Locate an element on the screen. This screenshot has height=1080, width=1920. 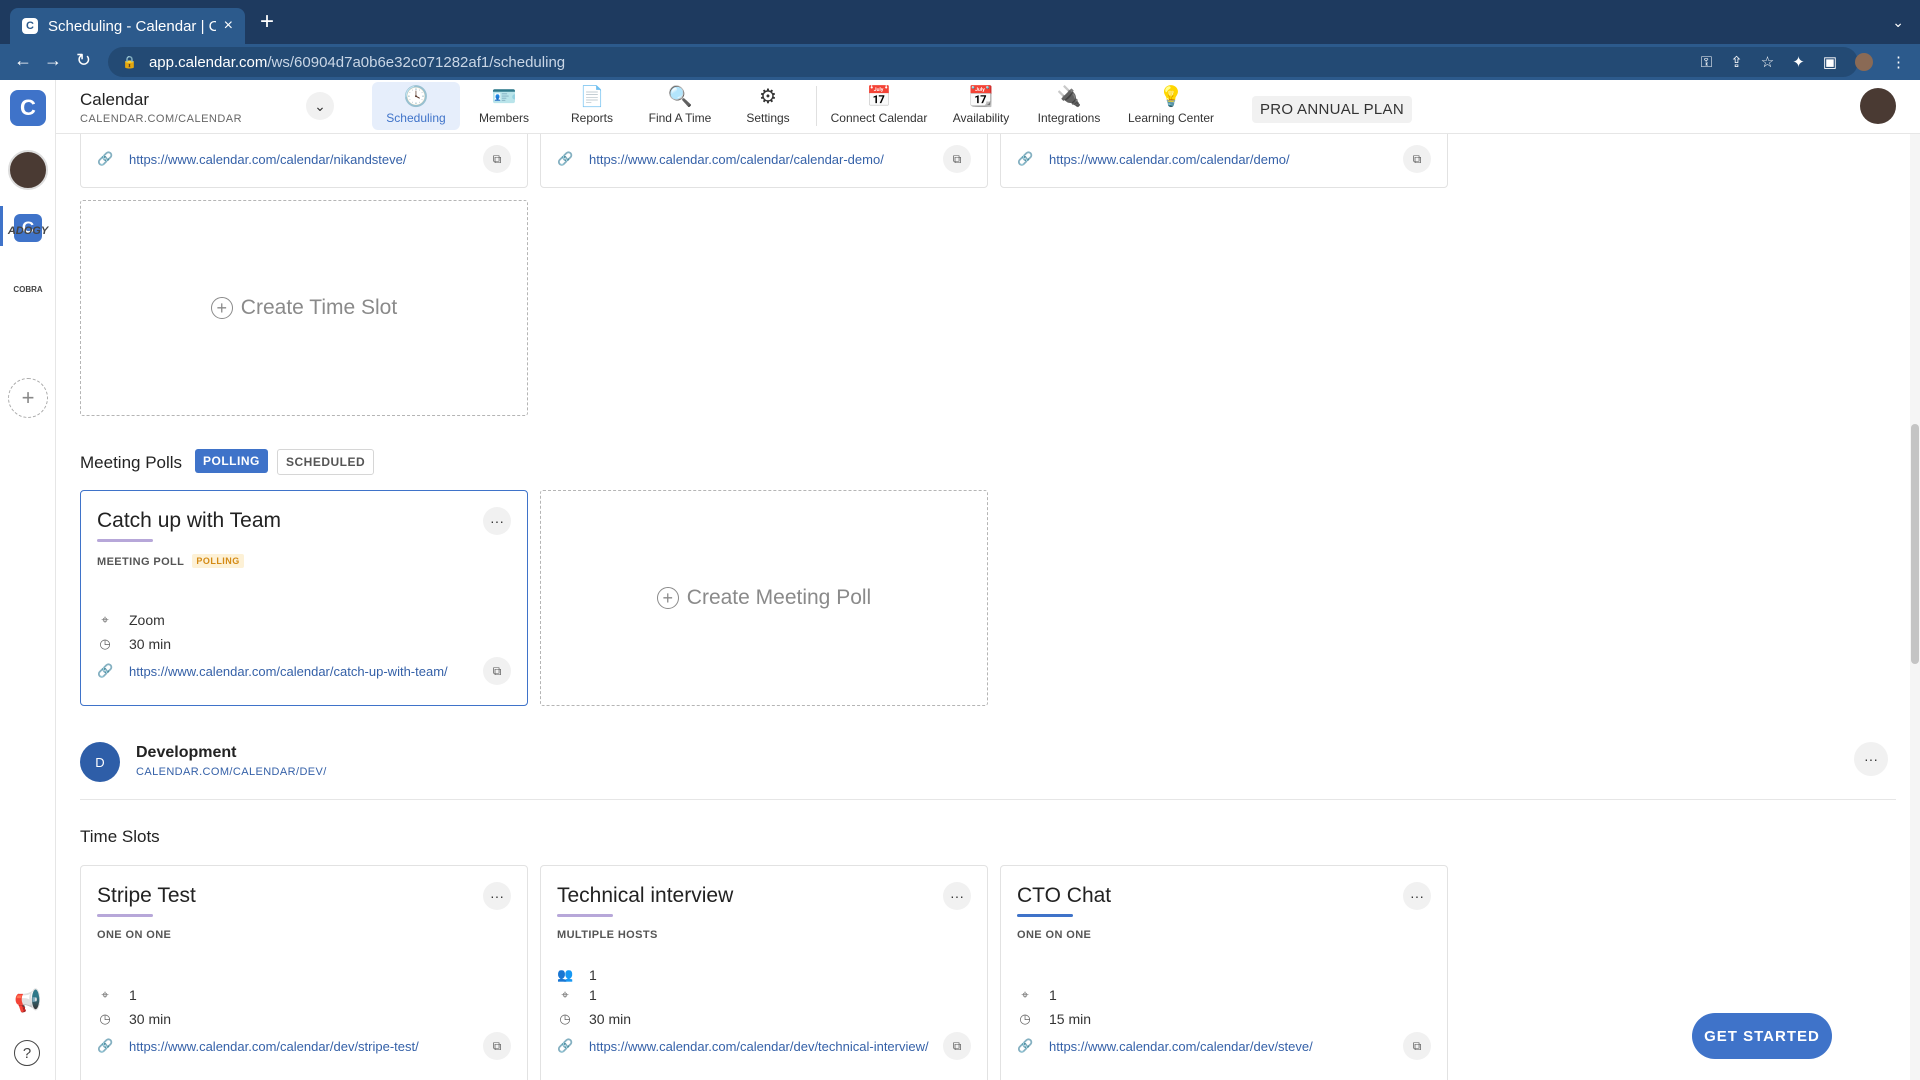
workspace-chevron-down-icon: ⌄ is located at coordinates (320, 106).